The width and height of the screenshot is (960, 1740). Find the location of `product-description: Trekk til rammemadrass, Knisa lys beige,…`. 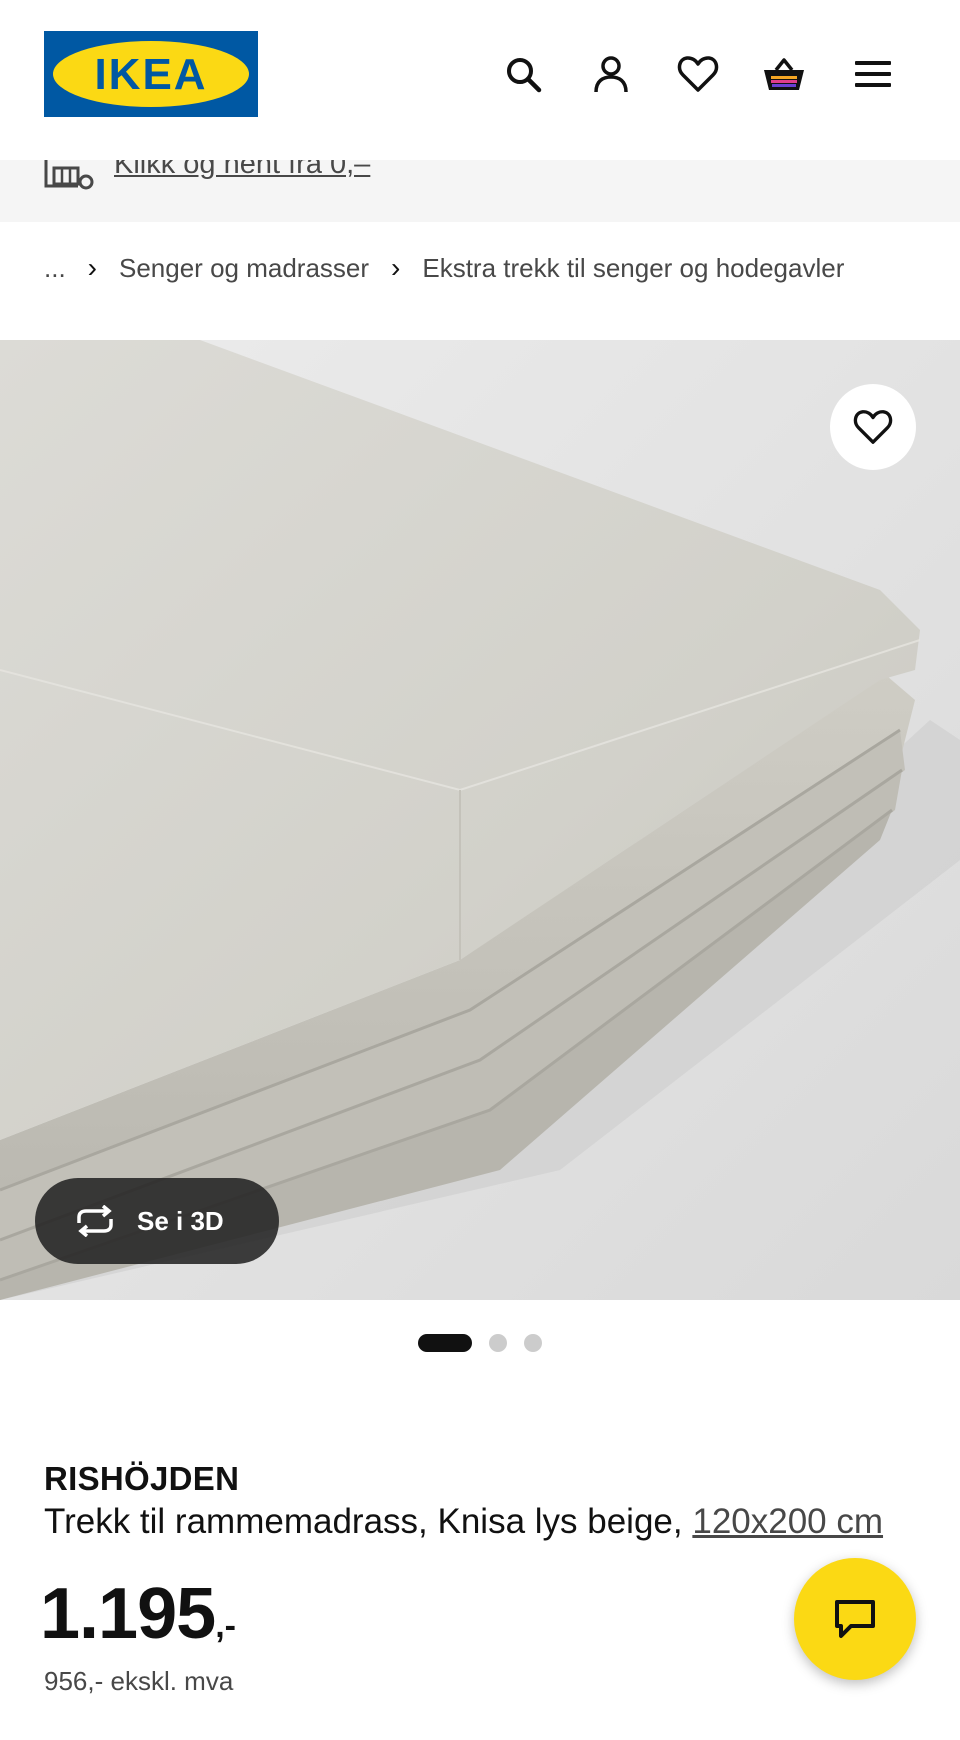

product-description: Trekk til rammemadrass, Knisa lys beige,… is located at coordinates (463, 1522).